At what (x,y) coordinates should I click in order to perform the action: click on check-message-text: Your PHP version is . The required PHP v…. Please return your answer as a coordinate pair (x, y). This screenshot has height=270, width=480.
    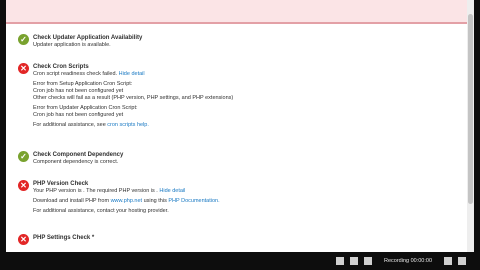
    Looking at the image, I should click on (95, 191).